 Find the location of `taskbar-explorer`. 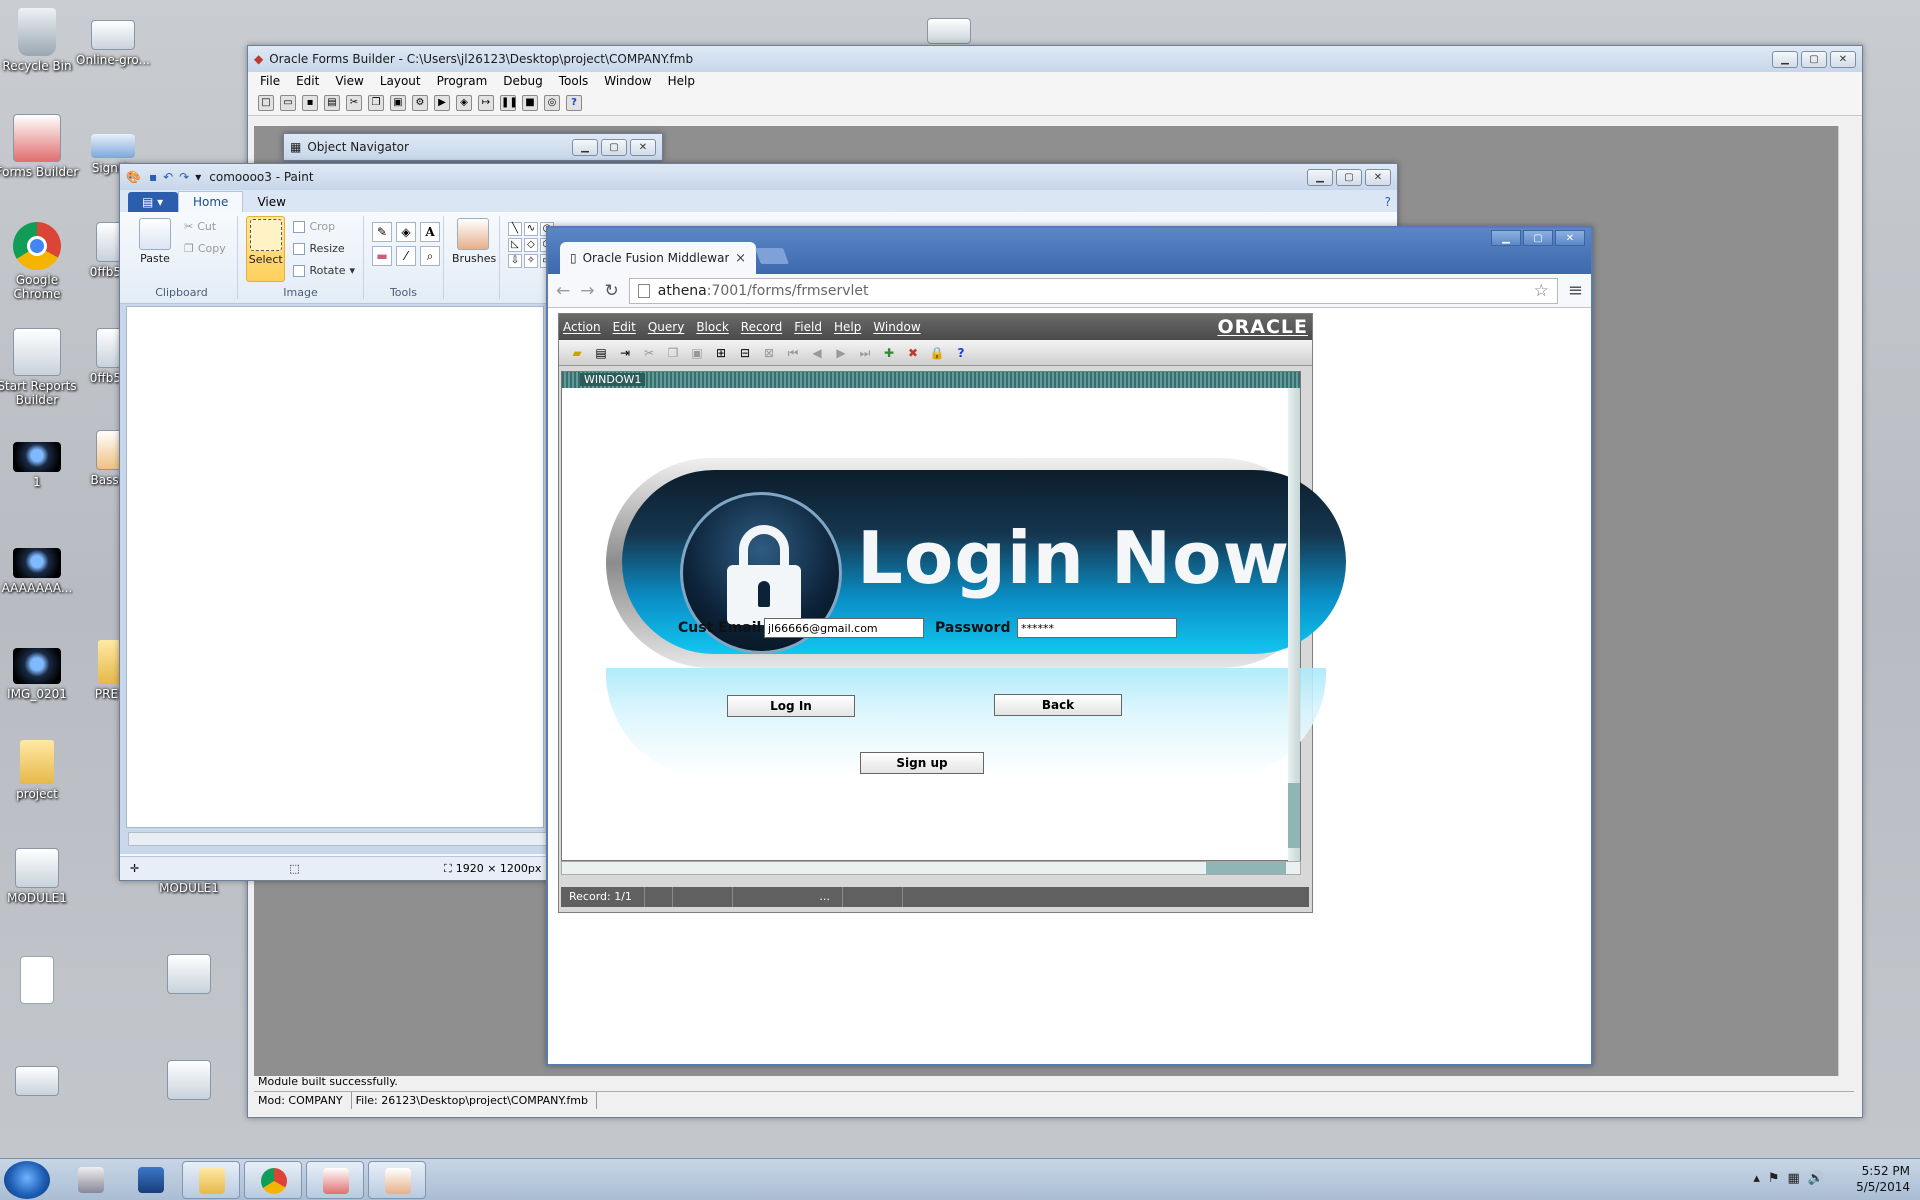

taskbar-explorer is located at coordinates (211, 1180).